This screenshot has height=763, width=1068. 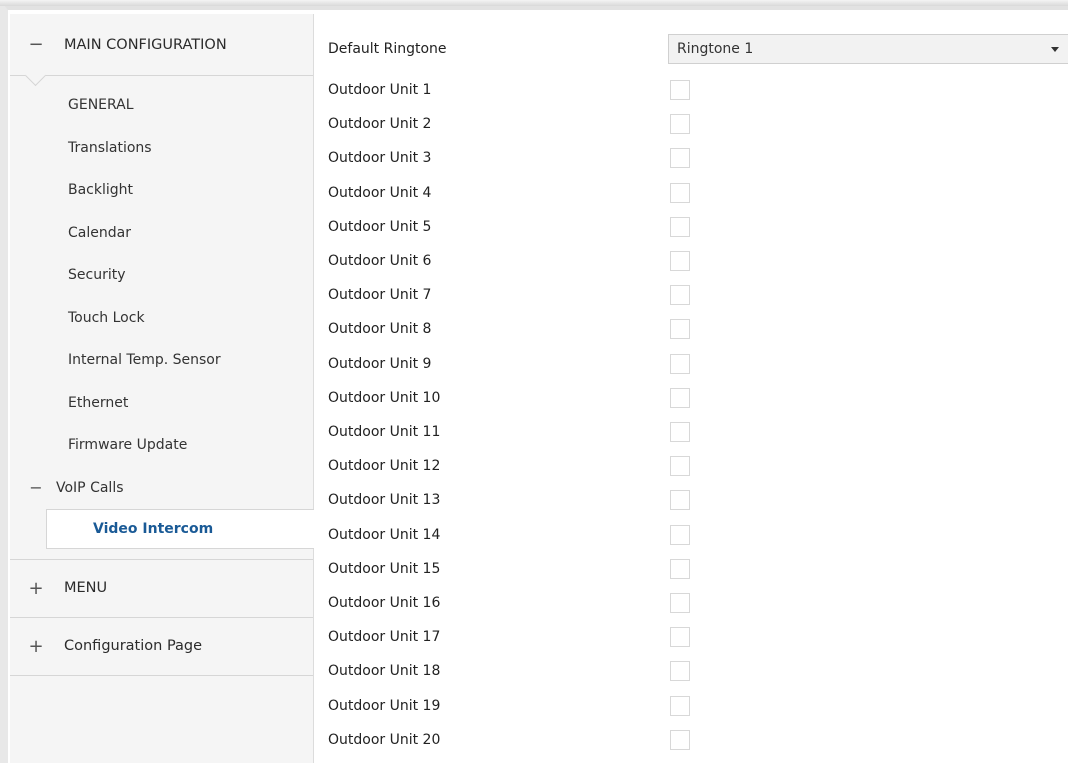 What do you see at coordinates (693, 432) in the screenshot?
I see `outdoor-unit-row: Outdoor Unit 11` at bounding box center [693, 432].